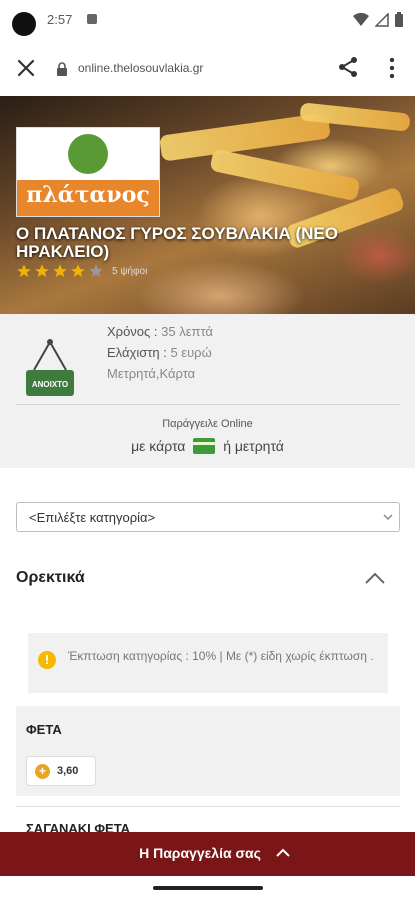 This screenshot has height=900, width=415. Describe the element at coordinates (62, 69) in the screenshot. I see `lock-icon` at that location.